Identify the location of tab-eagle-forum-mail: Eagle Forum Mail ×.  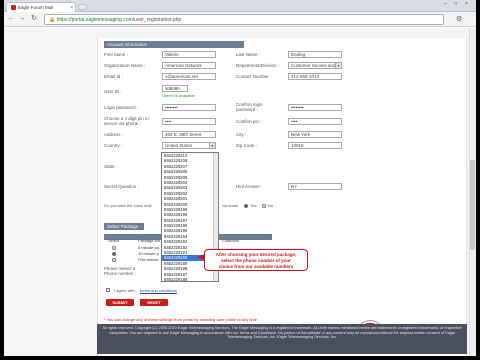
(41, 7).